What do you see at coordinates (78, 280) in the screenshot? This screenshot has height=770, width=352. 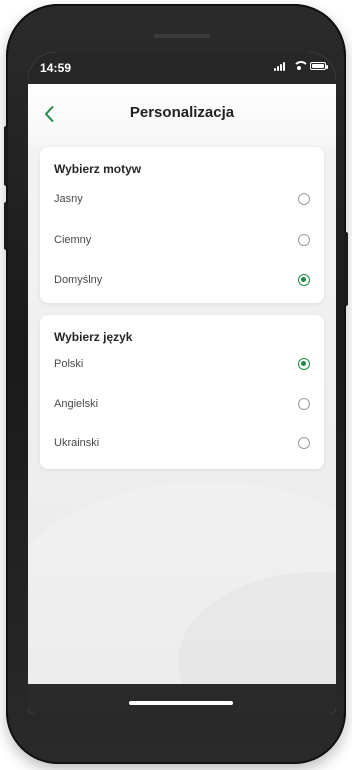 I see `theme-option-label: Domyślny` at bounding box center [78, 280].